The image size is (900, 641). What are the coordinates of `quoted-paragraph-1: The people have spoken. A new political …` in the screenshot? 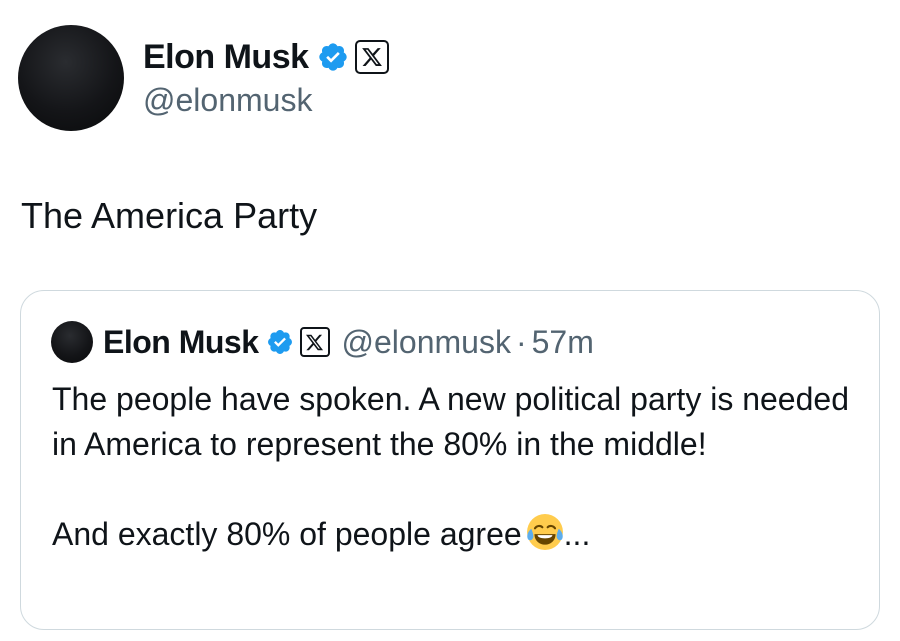 It's located at (450, 421).